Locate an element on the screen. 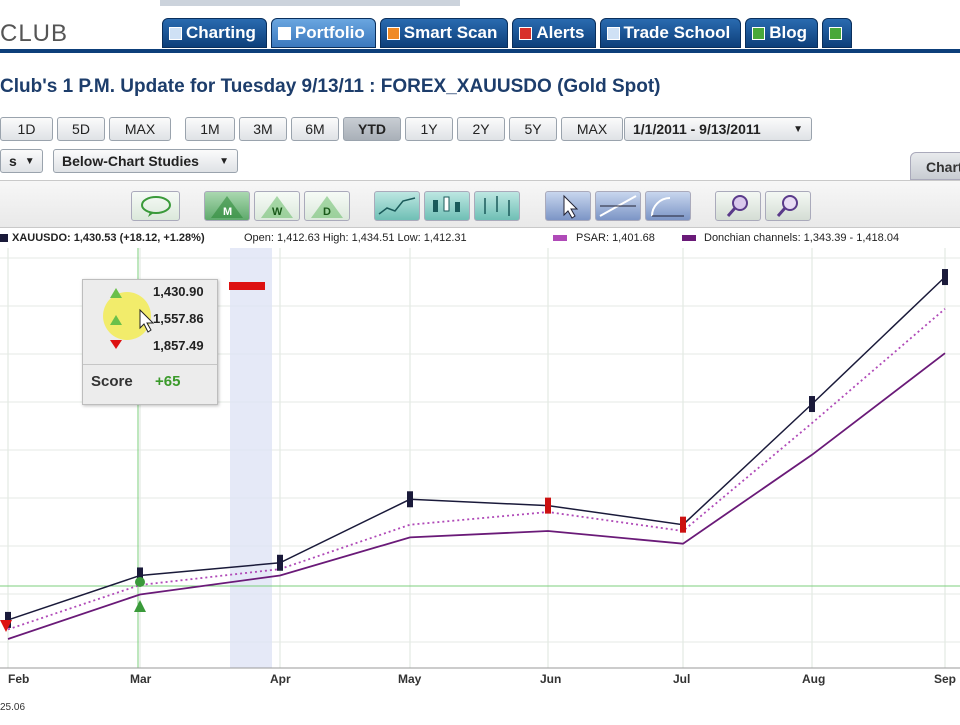 The width and height of the screenshot is (960, 725). x-tick-label: Jul is located at coordinates (682, 679).